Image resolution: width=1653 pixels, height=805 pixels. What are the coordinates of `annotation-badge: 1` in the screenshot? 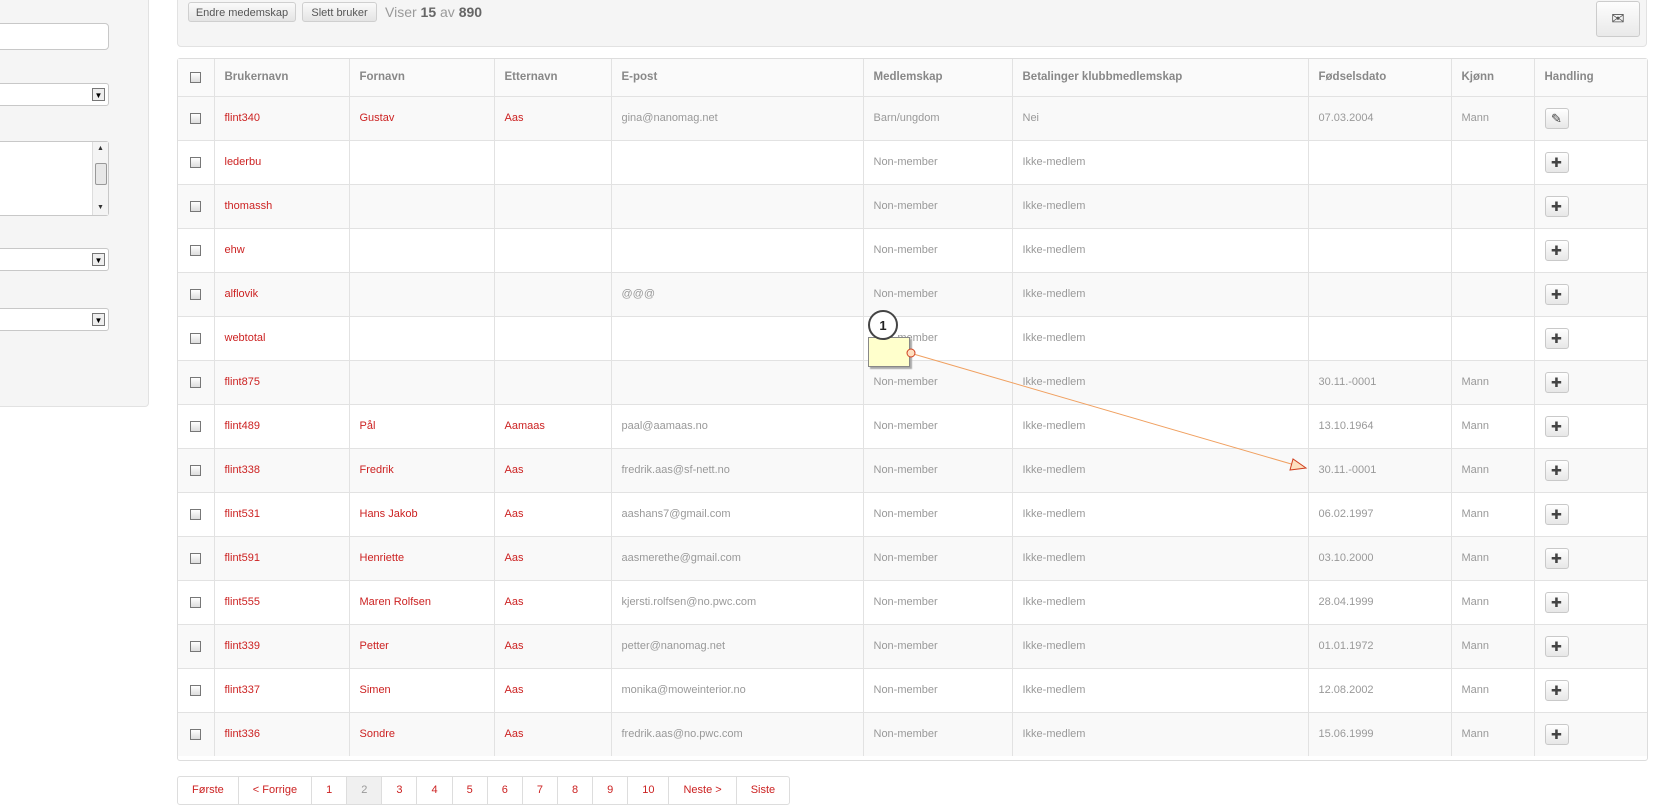 It's located at (883, 325).